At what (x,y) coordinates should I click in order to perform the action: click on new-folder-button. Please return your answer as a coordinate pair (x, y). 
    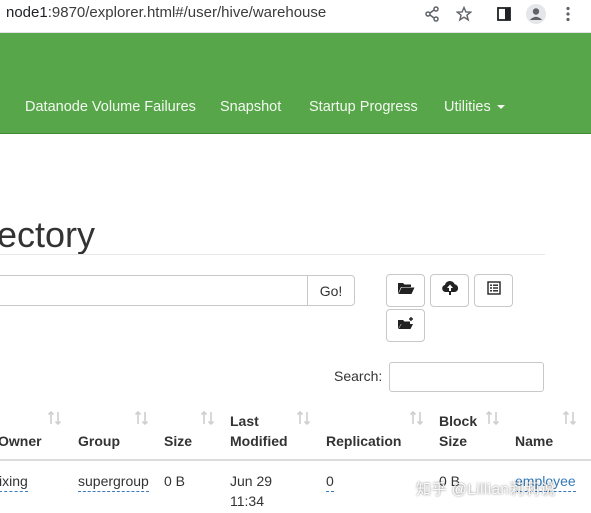
    Looking at the image, I should click on (405, 325).